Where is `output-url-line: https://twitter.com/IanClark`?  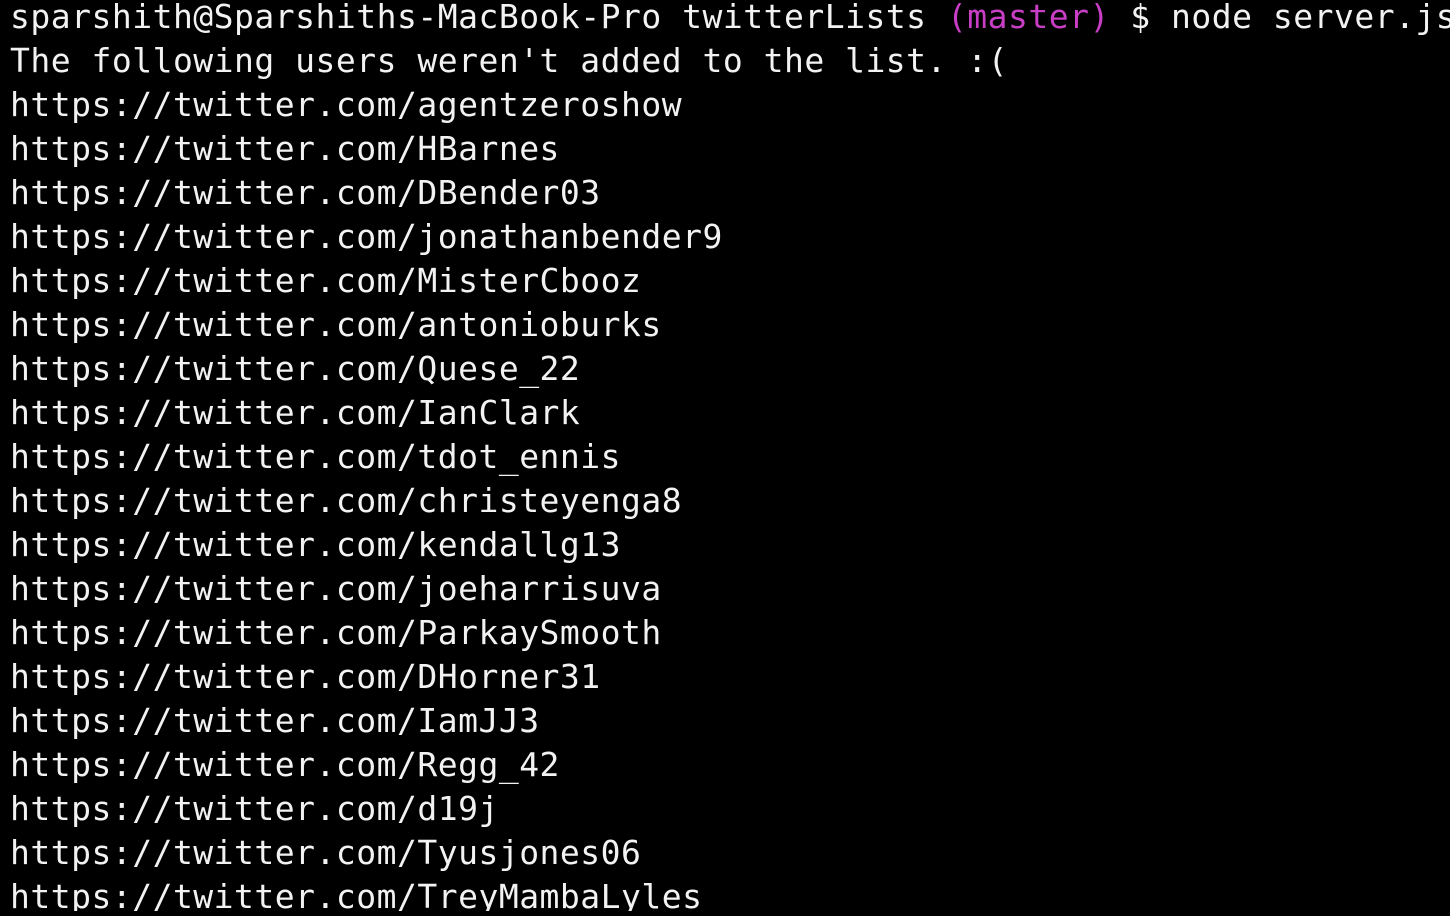
output-url-line: https://twitter.com/IanClark is located at coordinates (295, 412).